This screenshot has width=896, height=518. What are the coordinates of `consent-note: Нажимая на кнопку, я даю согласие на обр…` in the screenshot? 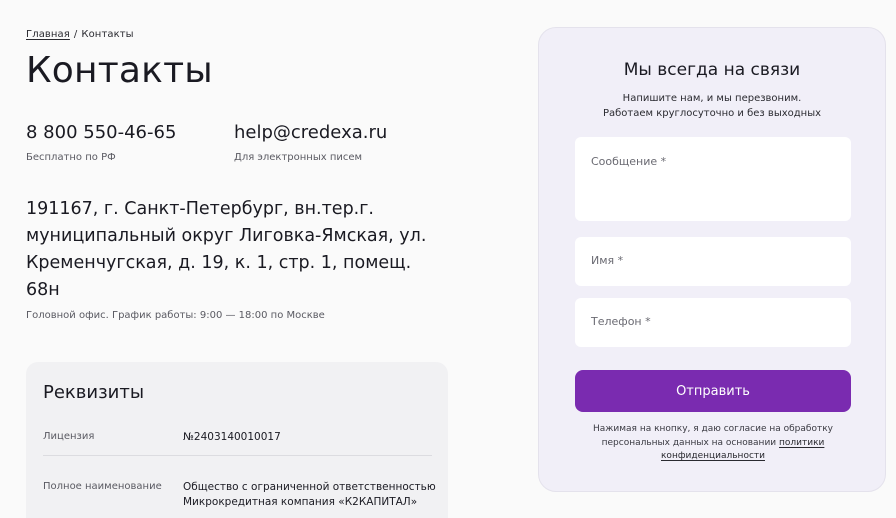 It's located at (713, 443).